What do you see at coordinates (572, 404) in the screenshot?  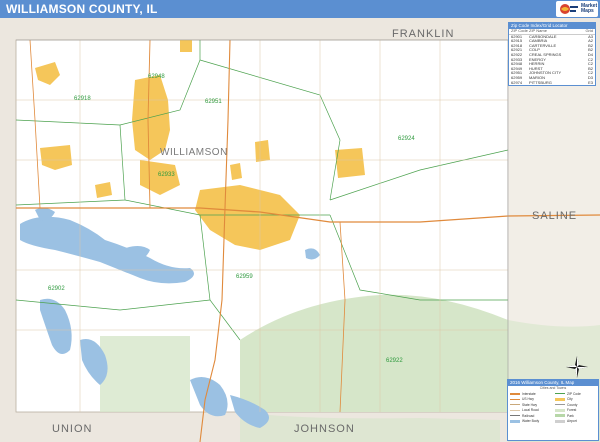 I see `legend-label: County` at bounding box center [572, 404].